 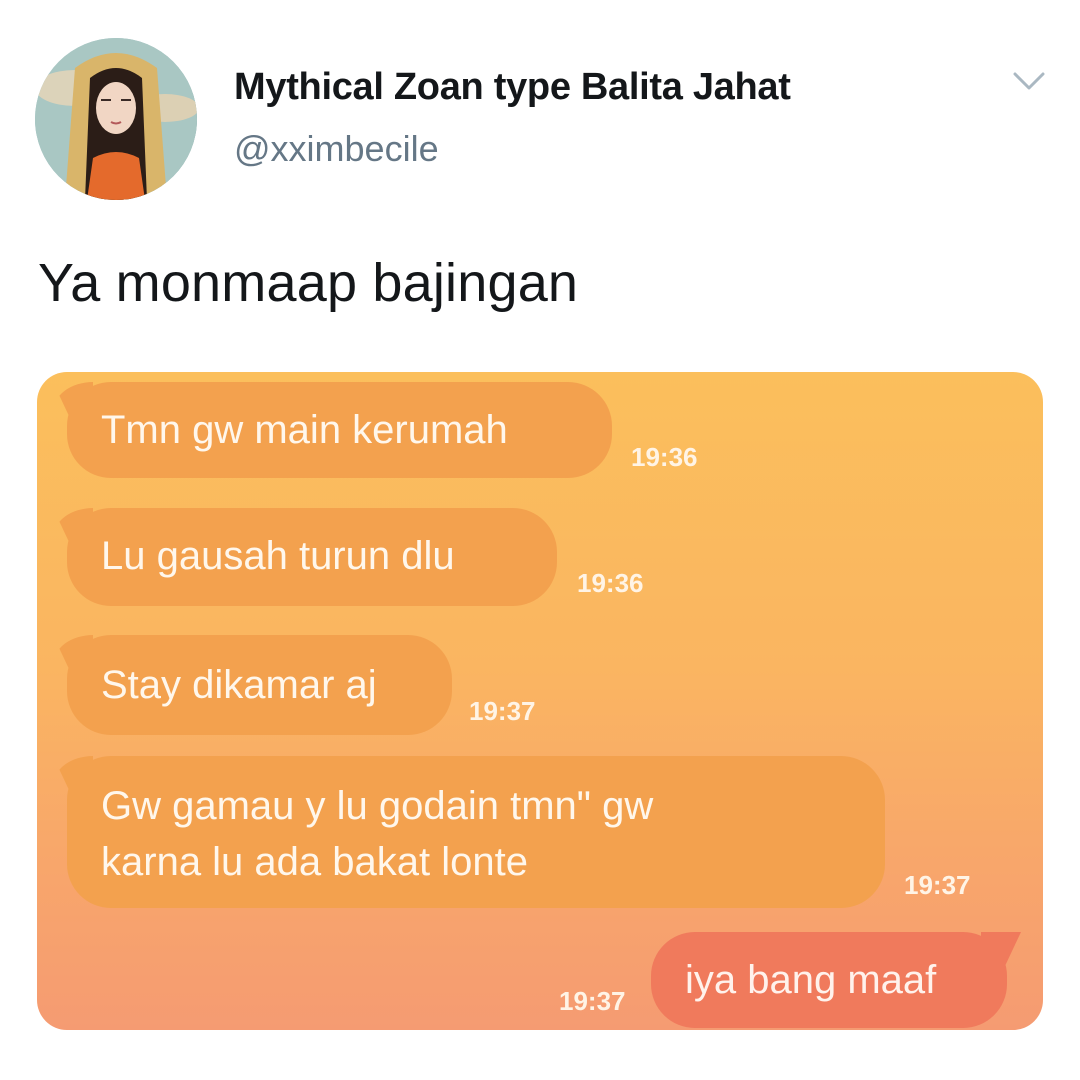 What do you see at coordinates (512, 87) in the screenshot?
I see `display-name: Mythical Zoan type Balita Jahat` at bounding box center [512, 87].